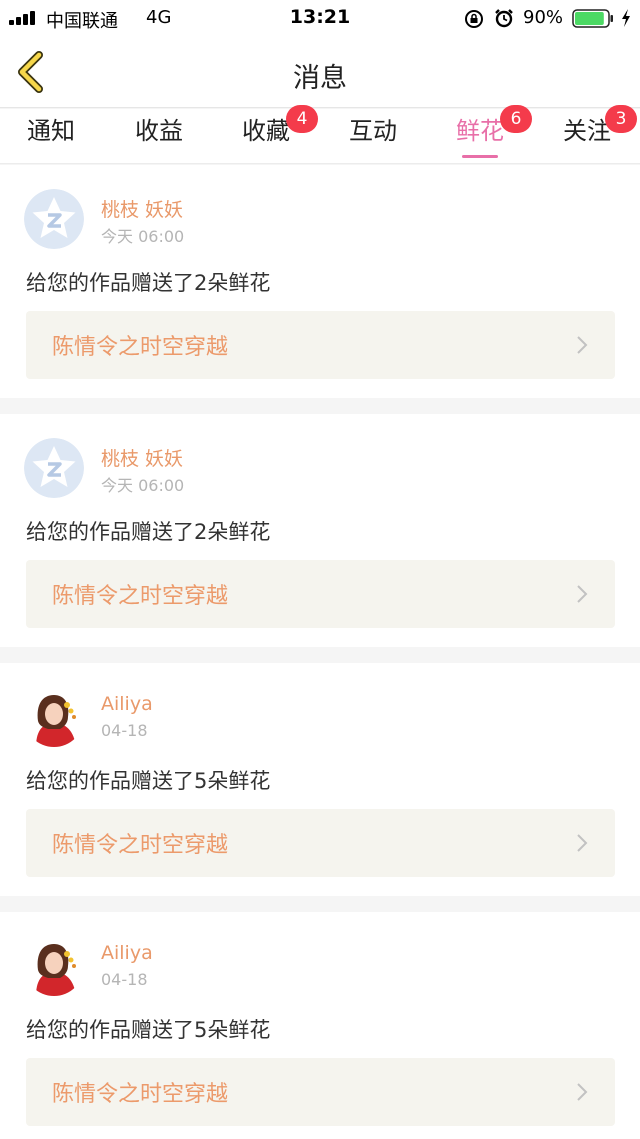 This screenshot has width=640, height=1139. I want to click on tab-label: 互动, so click(373, 131).